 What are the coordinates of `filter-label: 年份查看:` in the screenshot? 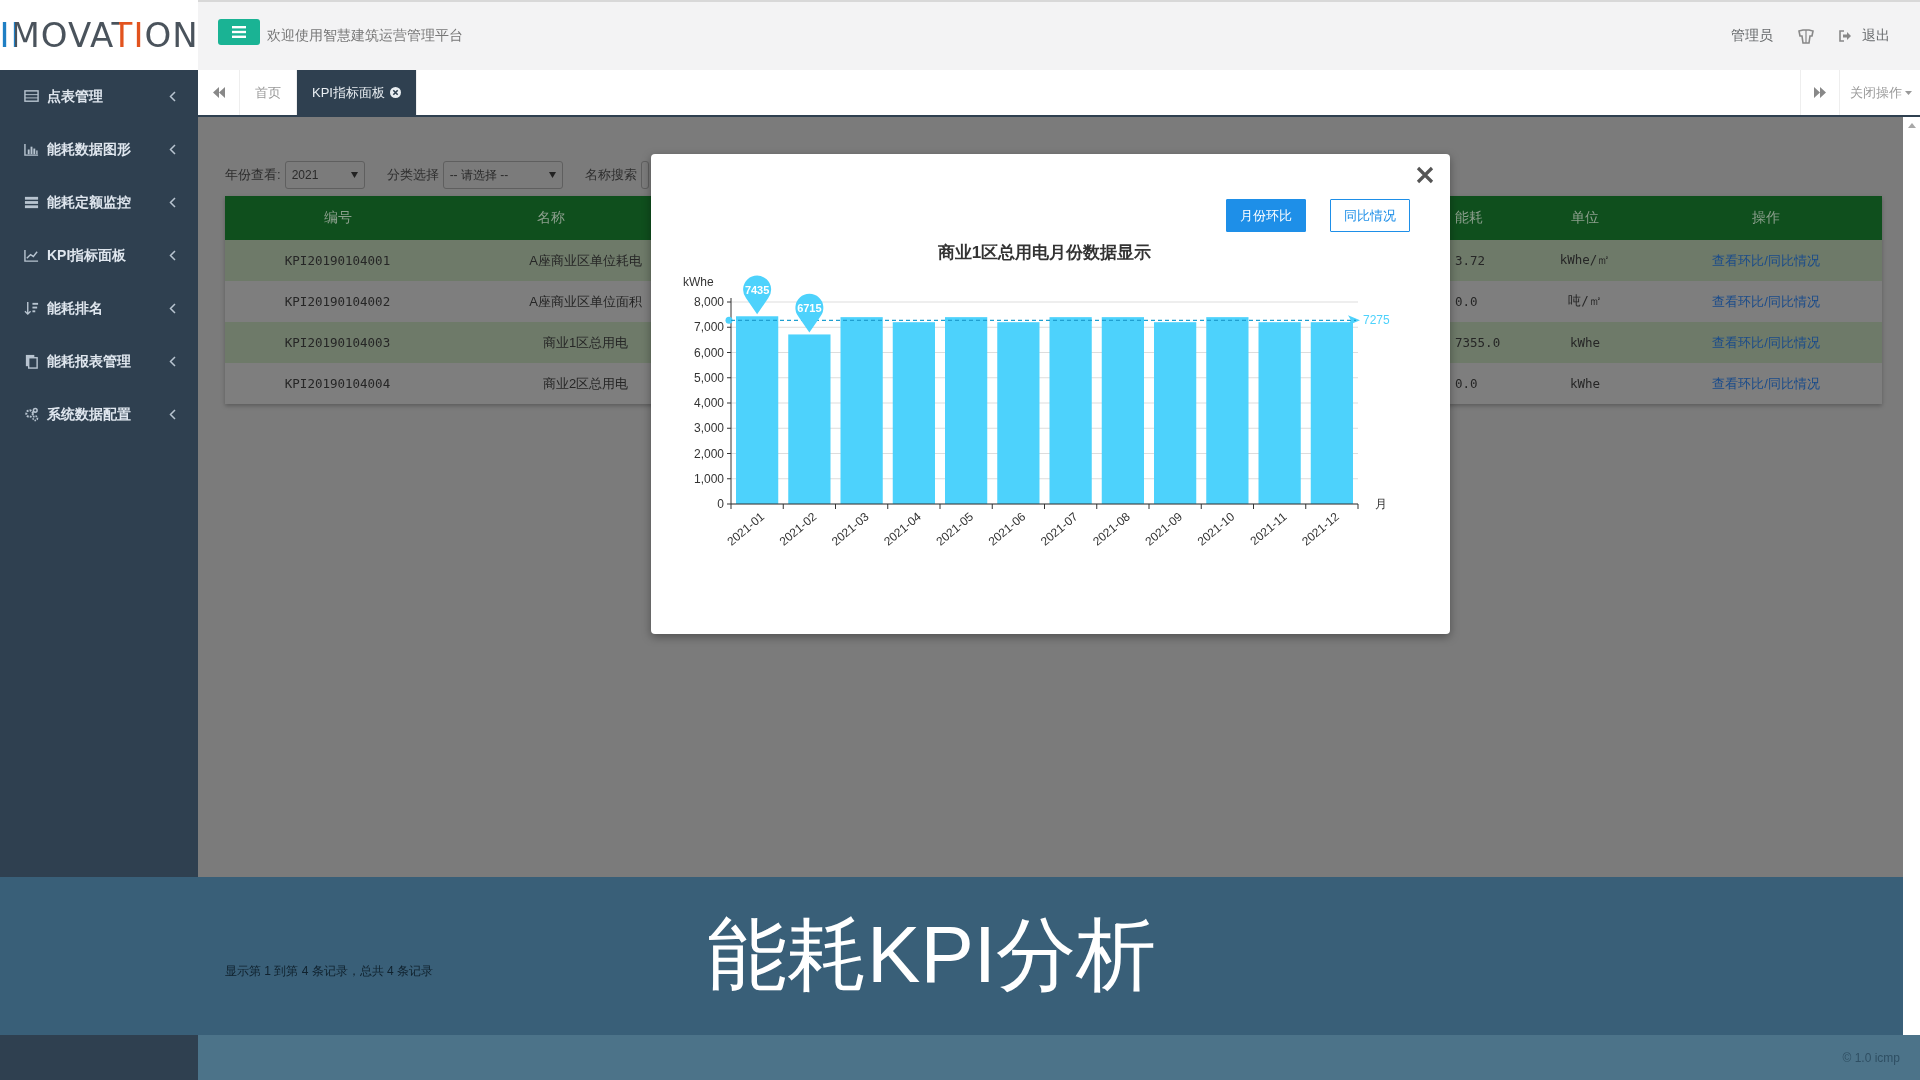 It's located at (253, 175).